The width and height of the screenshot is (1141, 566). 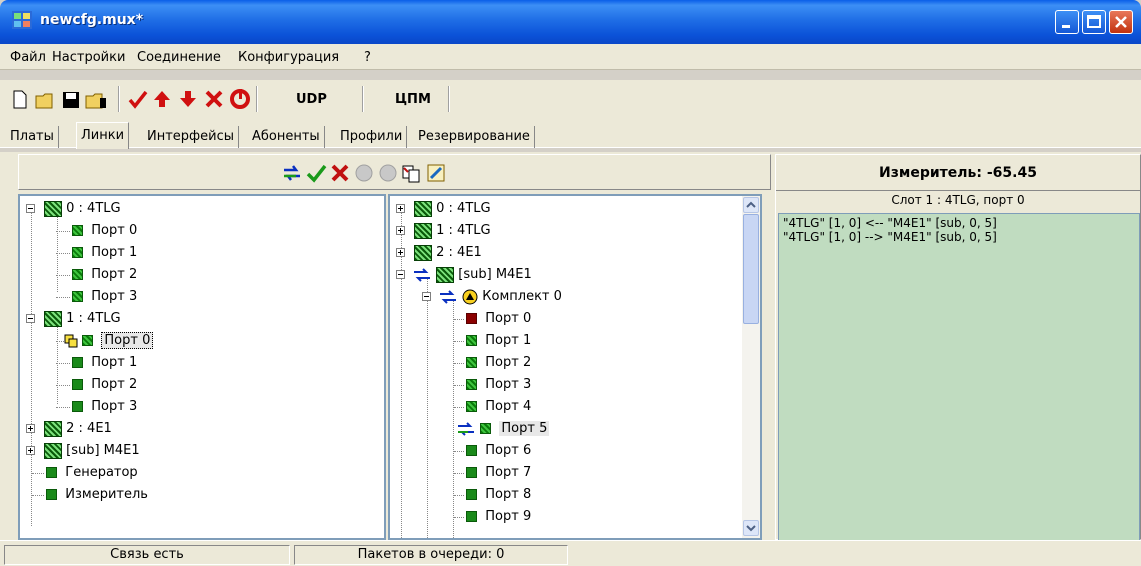 I want to click on tree-port: Порт 8, so click(x=492, y=495).